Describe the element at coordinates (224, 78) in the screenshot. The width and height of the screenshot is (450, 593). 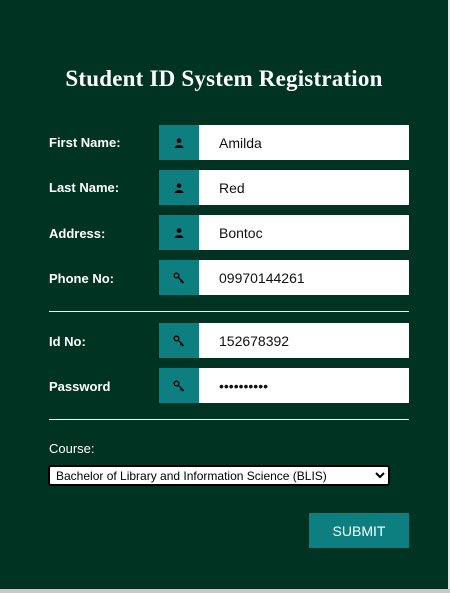
I see `page-title: Student ID System Registration` at that location.